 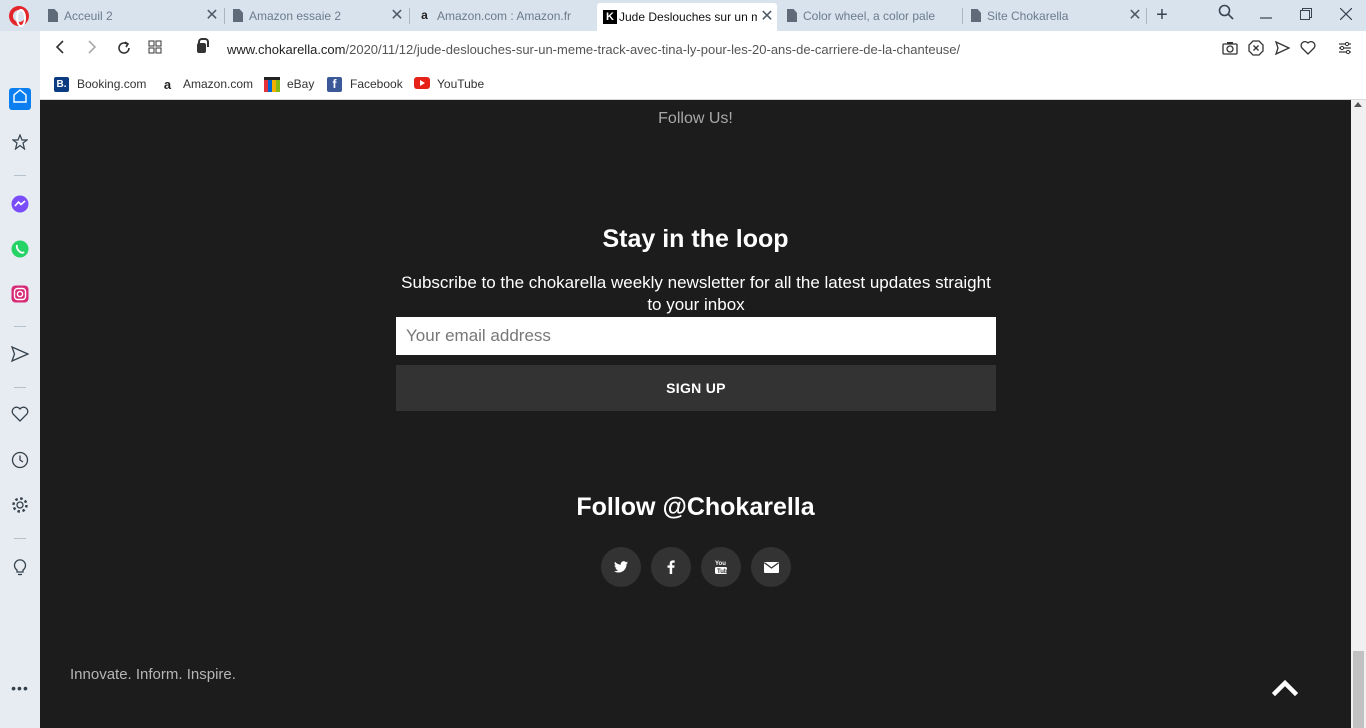 I want to click on instagram-icon, so click(x=20, y=296).